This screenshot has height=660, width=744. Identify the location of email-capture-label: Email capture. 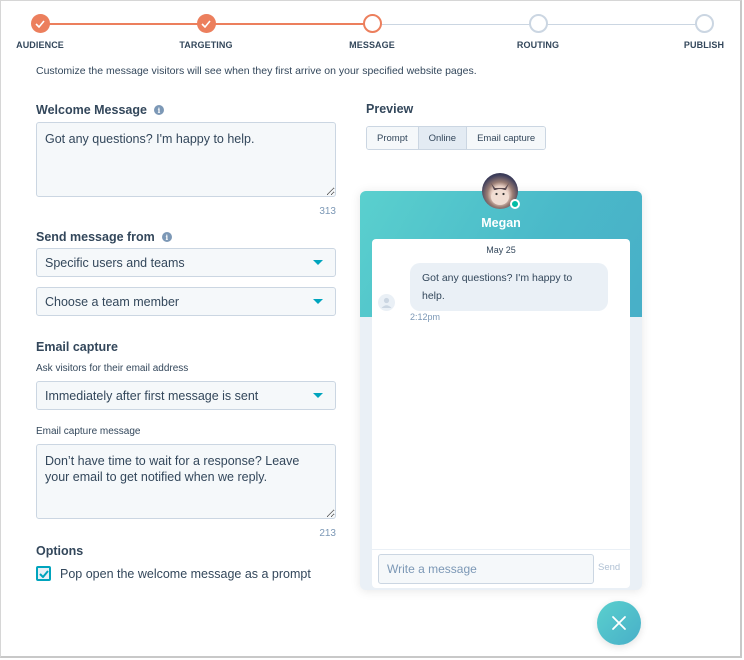
(77, 347).